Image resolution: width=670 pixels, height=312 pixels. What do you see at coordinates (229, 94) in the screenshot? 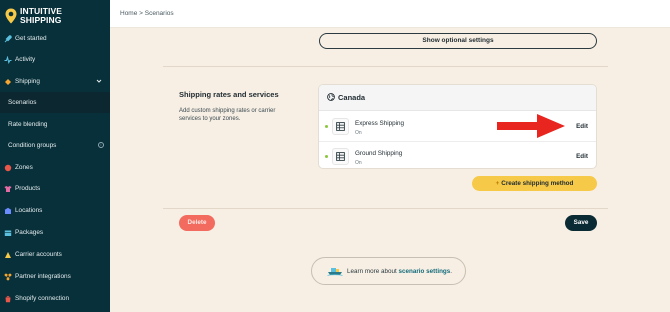
I see `section-title: Shipping rates and services` at bounding box center [229, 94].